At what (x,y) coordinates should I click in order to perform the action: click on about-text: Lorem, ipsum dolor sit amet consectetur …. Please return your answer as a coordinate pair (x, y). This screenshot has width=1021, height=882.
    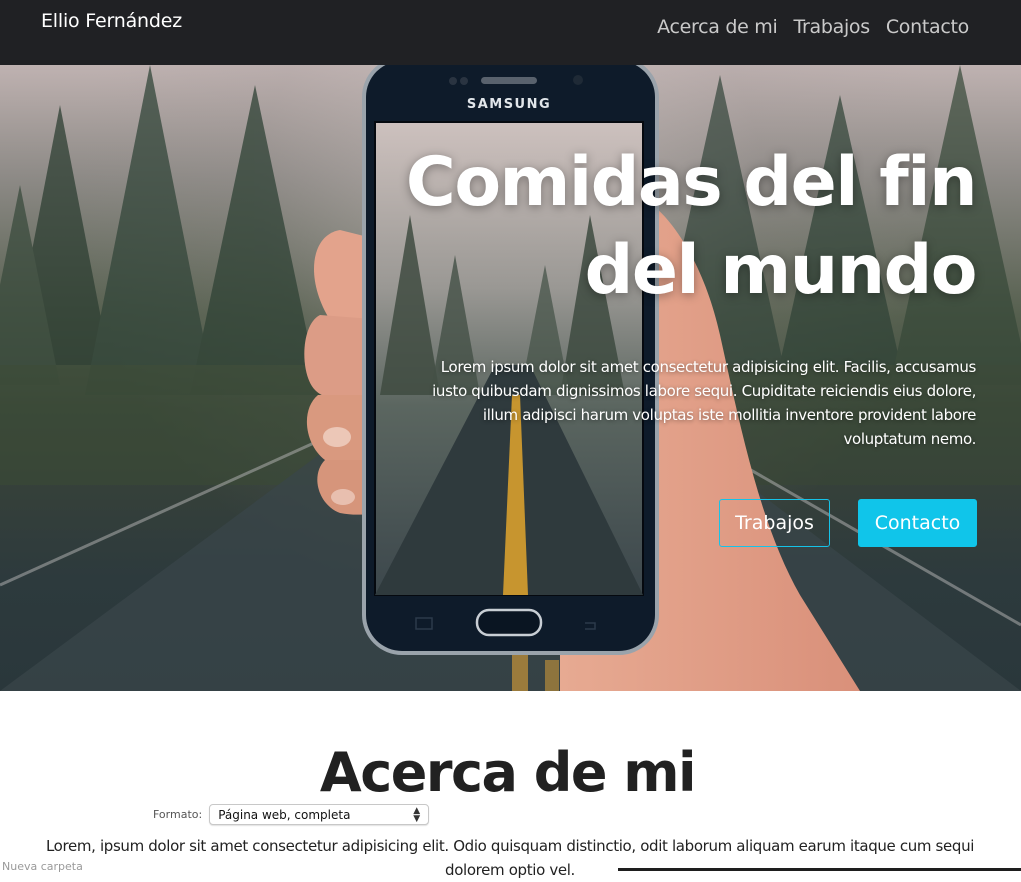
    Looking at the image, I should click on (510, 858).